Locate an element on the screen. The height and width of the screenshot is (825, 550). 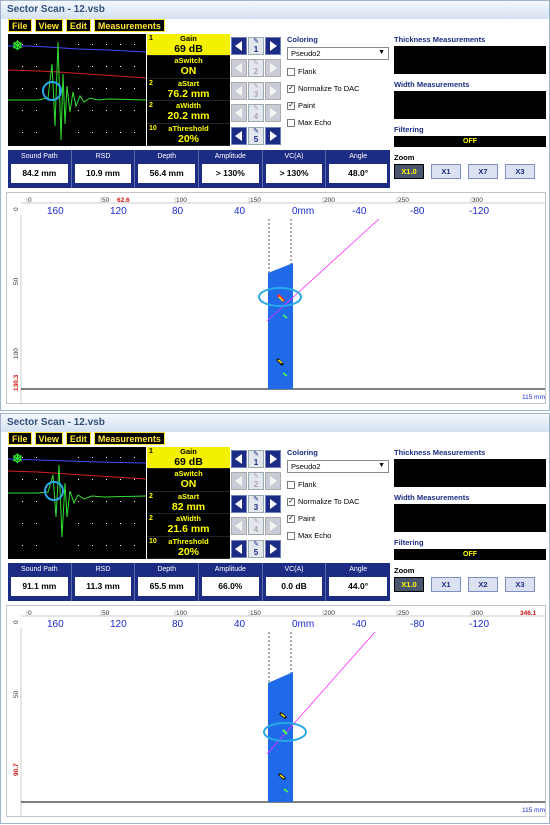
thickness-display is located at coordinates (470, 473).